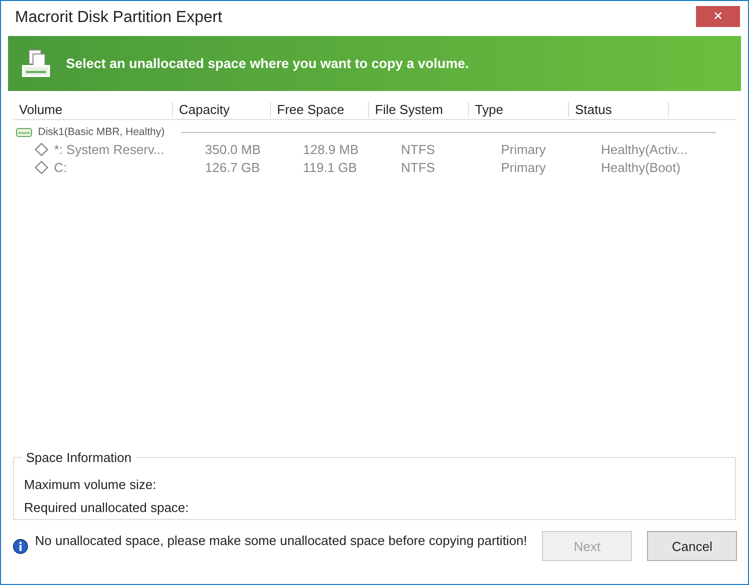 The height and width of the screenshot is (585, 749). I want to click on dialog-button: Cancel, so click(692, 546).